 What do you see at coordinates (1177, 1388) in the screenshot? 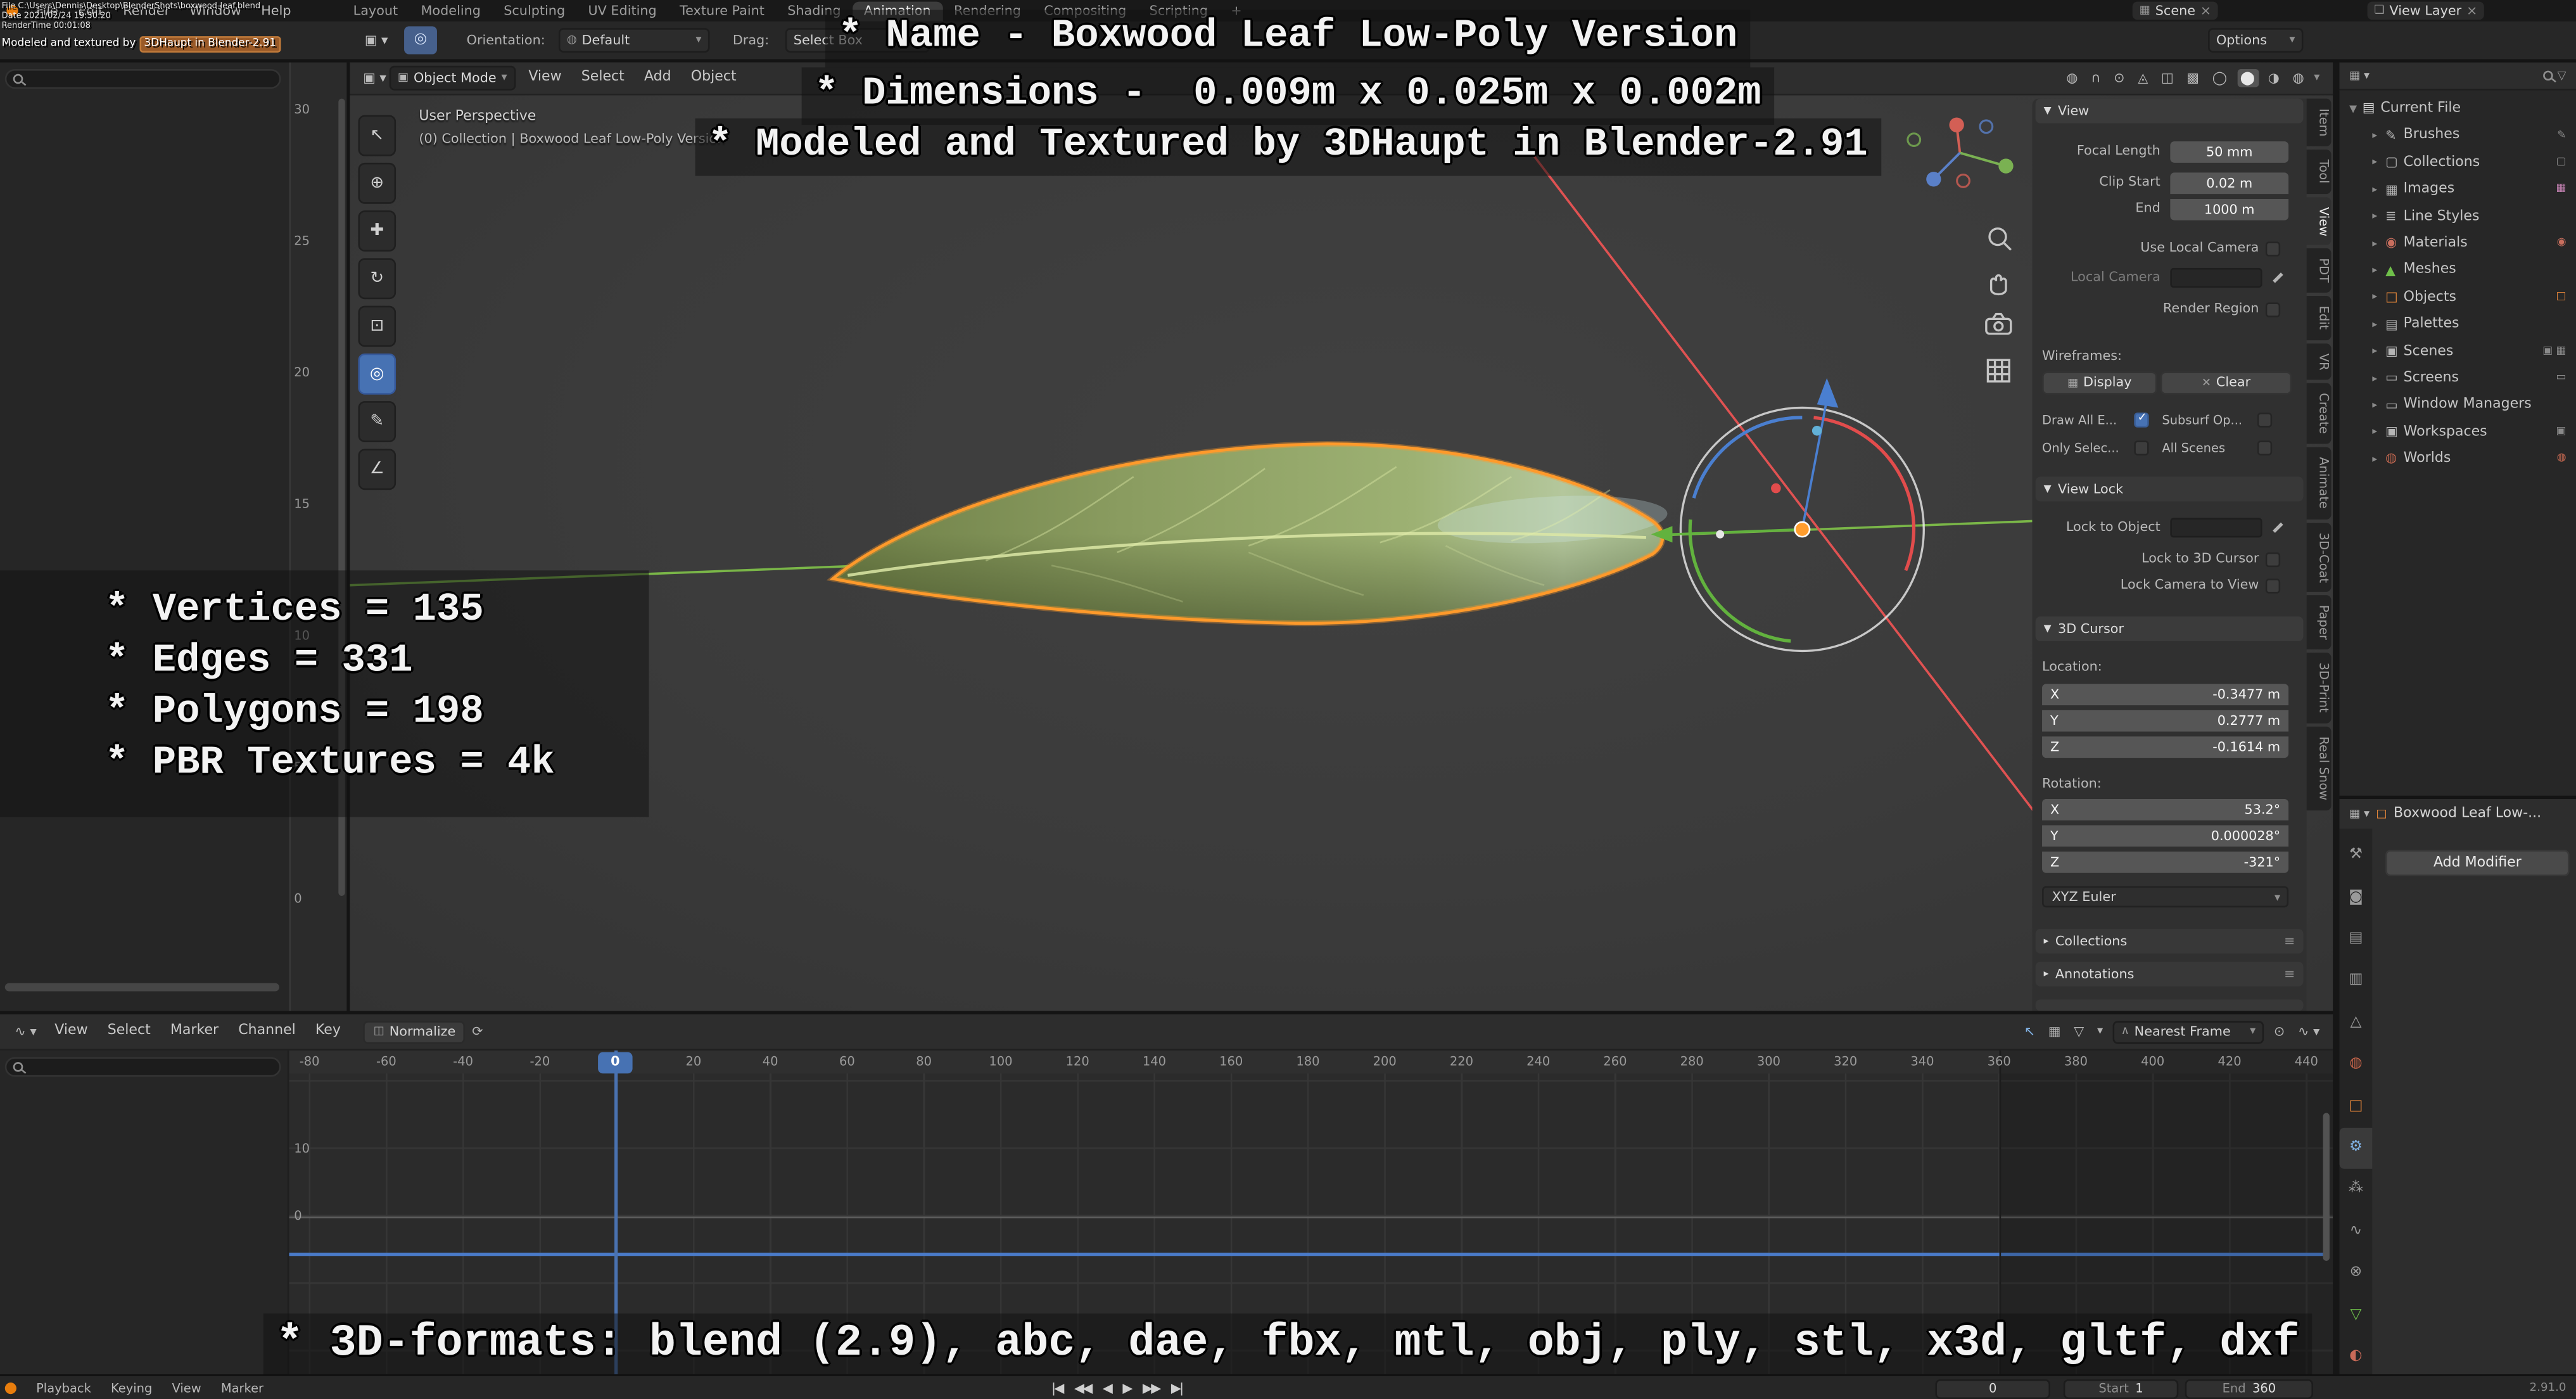
I see `jump-to-end-button: ▶|` at bounding box center [1177, 1388].